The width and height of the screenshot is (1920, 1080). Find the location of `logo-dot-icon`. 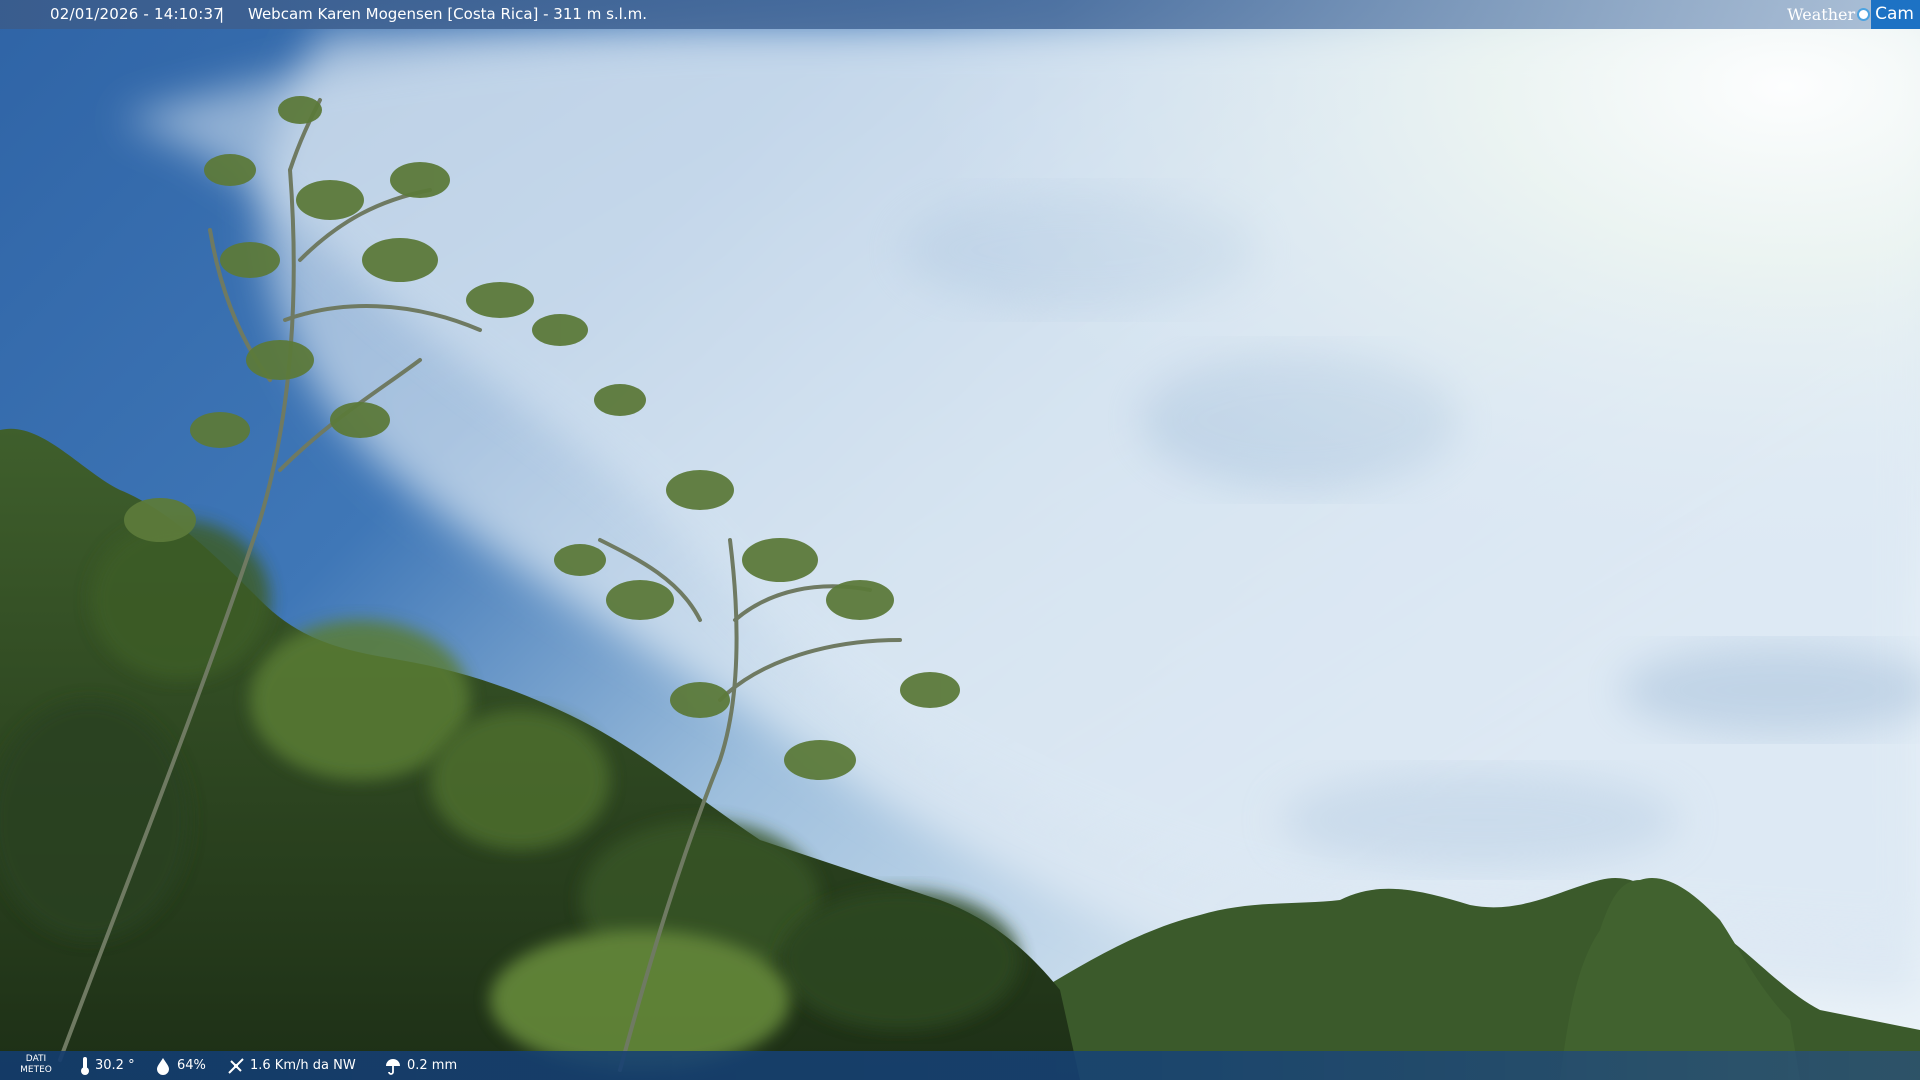

logo-dot-icon is located at coordinates (1864, 14).